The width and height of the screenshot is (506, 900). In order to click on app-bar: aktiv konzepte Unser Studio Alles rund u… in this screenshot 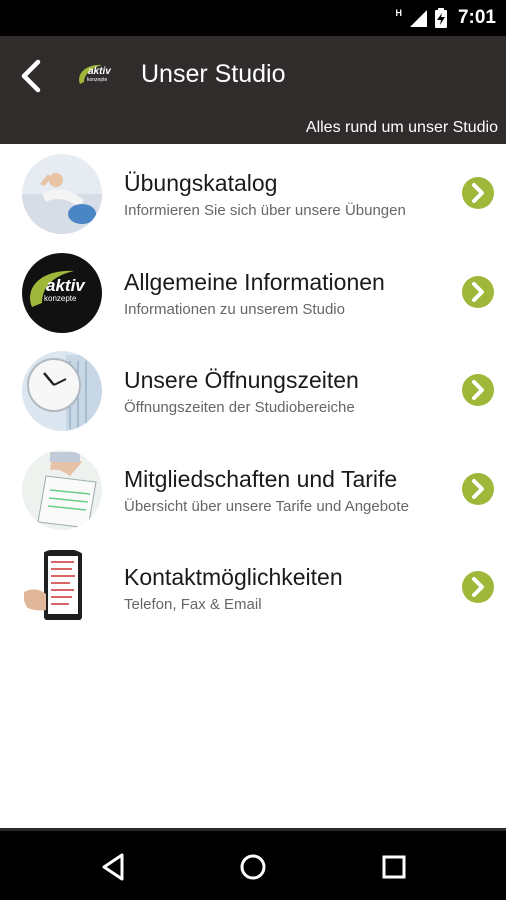, I will do `click(253, 90)`.